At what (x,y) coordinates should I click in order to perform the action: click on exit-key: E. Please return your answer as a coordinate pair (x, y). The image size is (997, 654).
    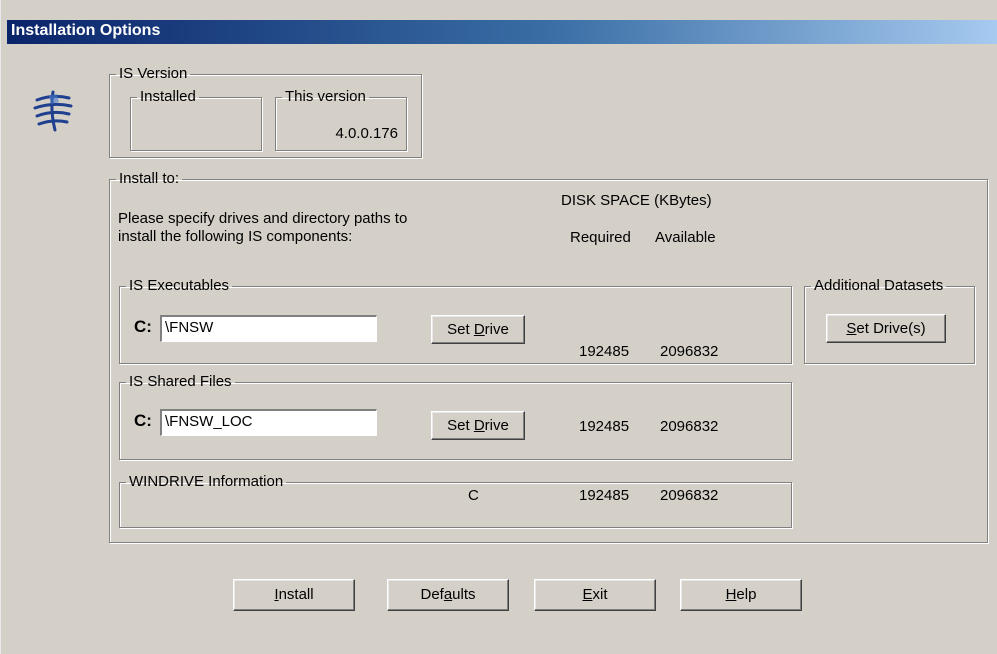
    Looking at the image, I should click on (587, 594).